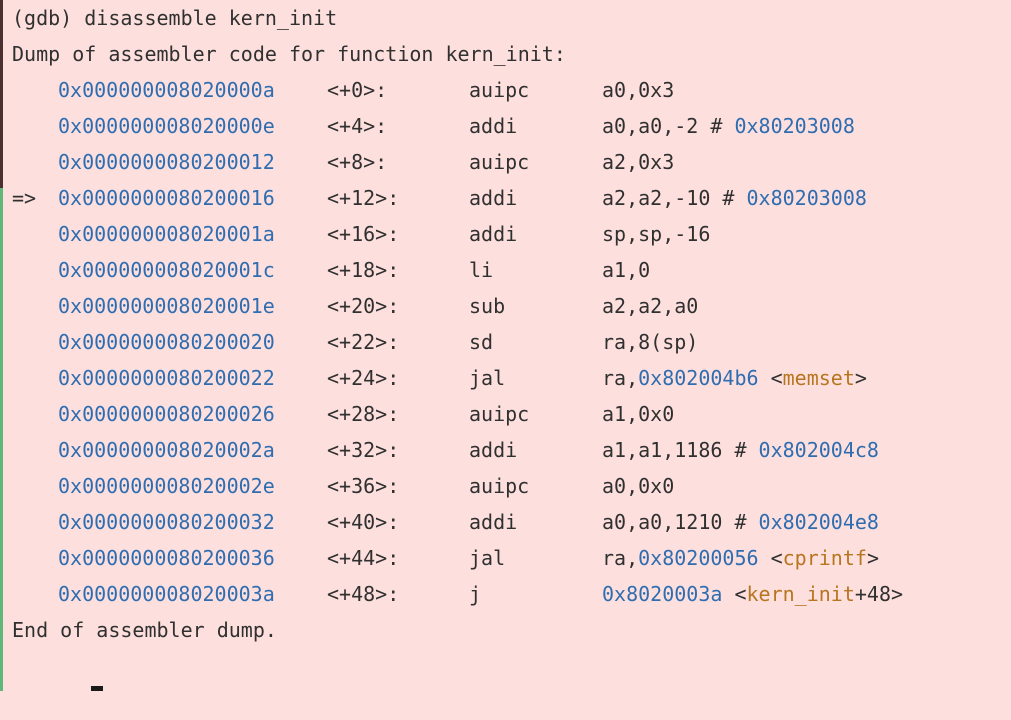  I want to click on operand-text: a2,0x3, so click(638, 162).